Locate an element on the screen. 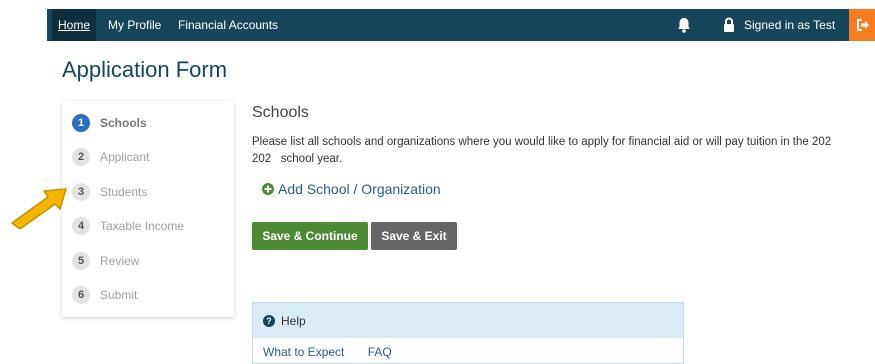  logout-icon is located at coordinates (863, 25).